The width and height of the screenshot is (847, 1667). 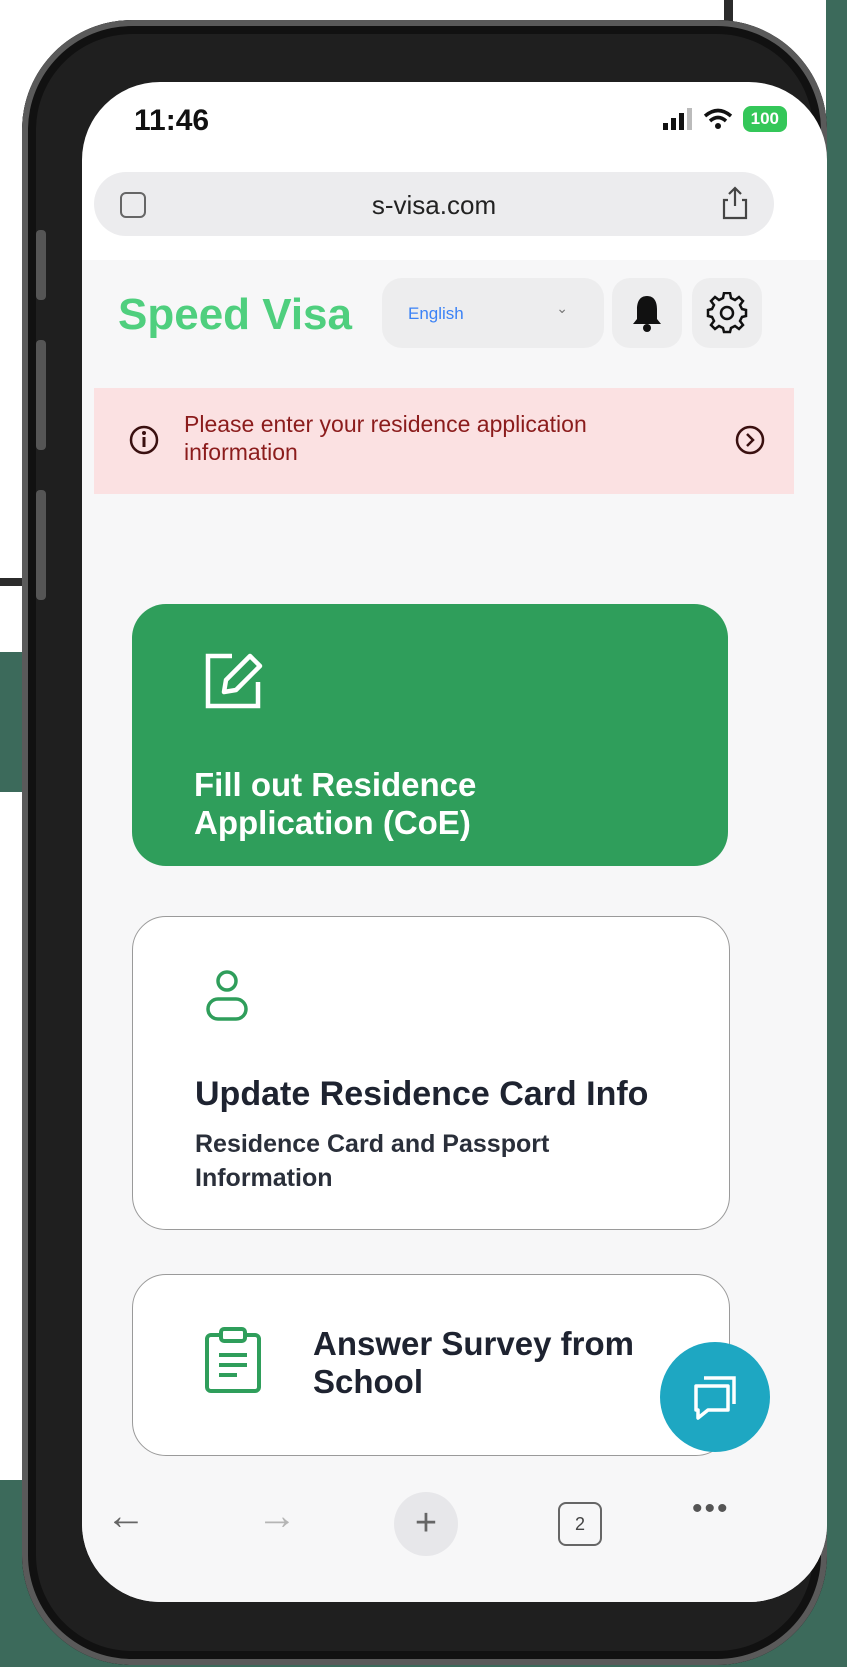 I want to click on address-bar: s-visa.com, so click(x=434, y=204).